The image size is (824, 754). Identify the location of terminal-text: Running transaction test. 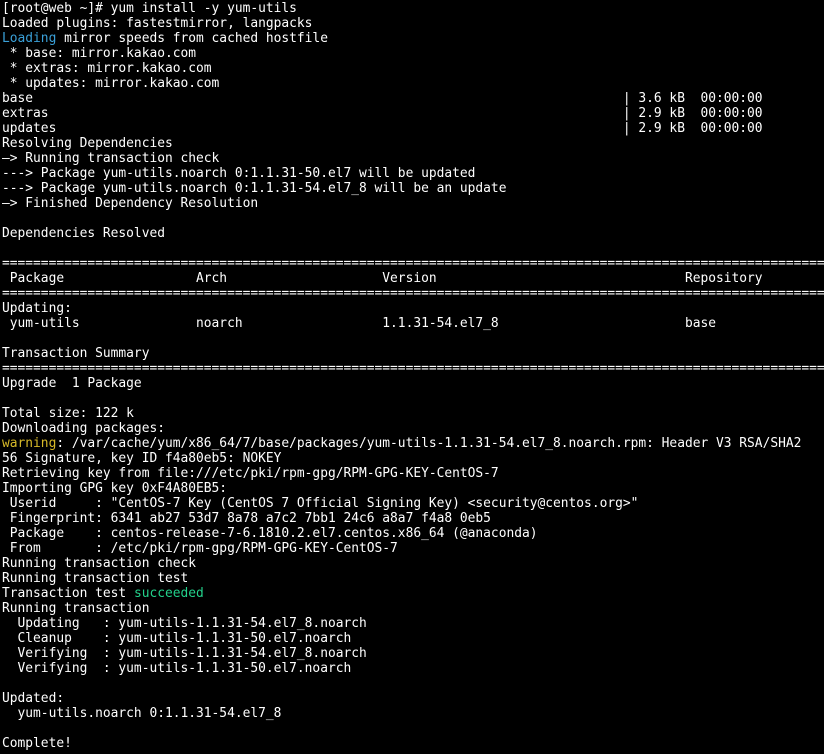
(95, 578).